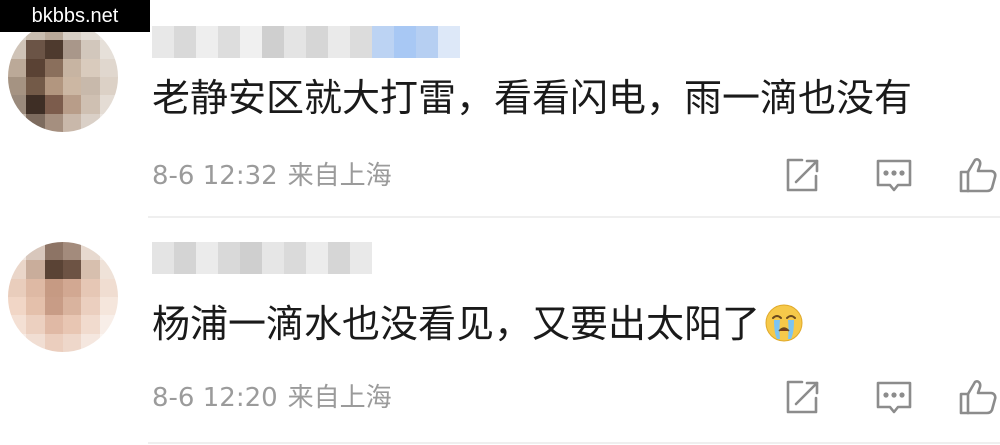  What do you see at coordinates (574, 443) in the screenshot?
I see `divider` at bounding box center [574, 443].